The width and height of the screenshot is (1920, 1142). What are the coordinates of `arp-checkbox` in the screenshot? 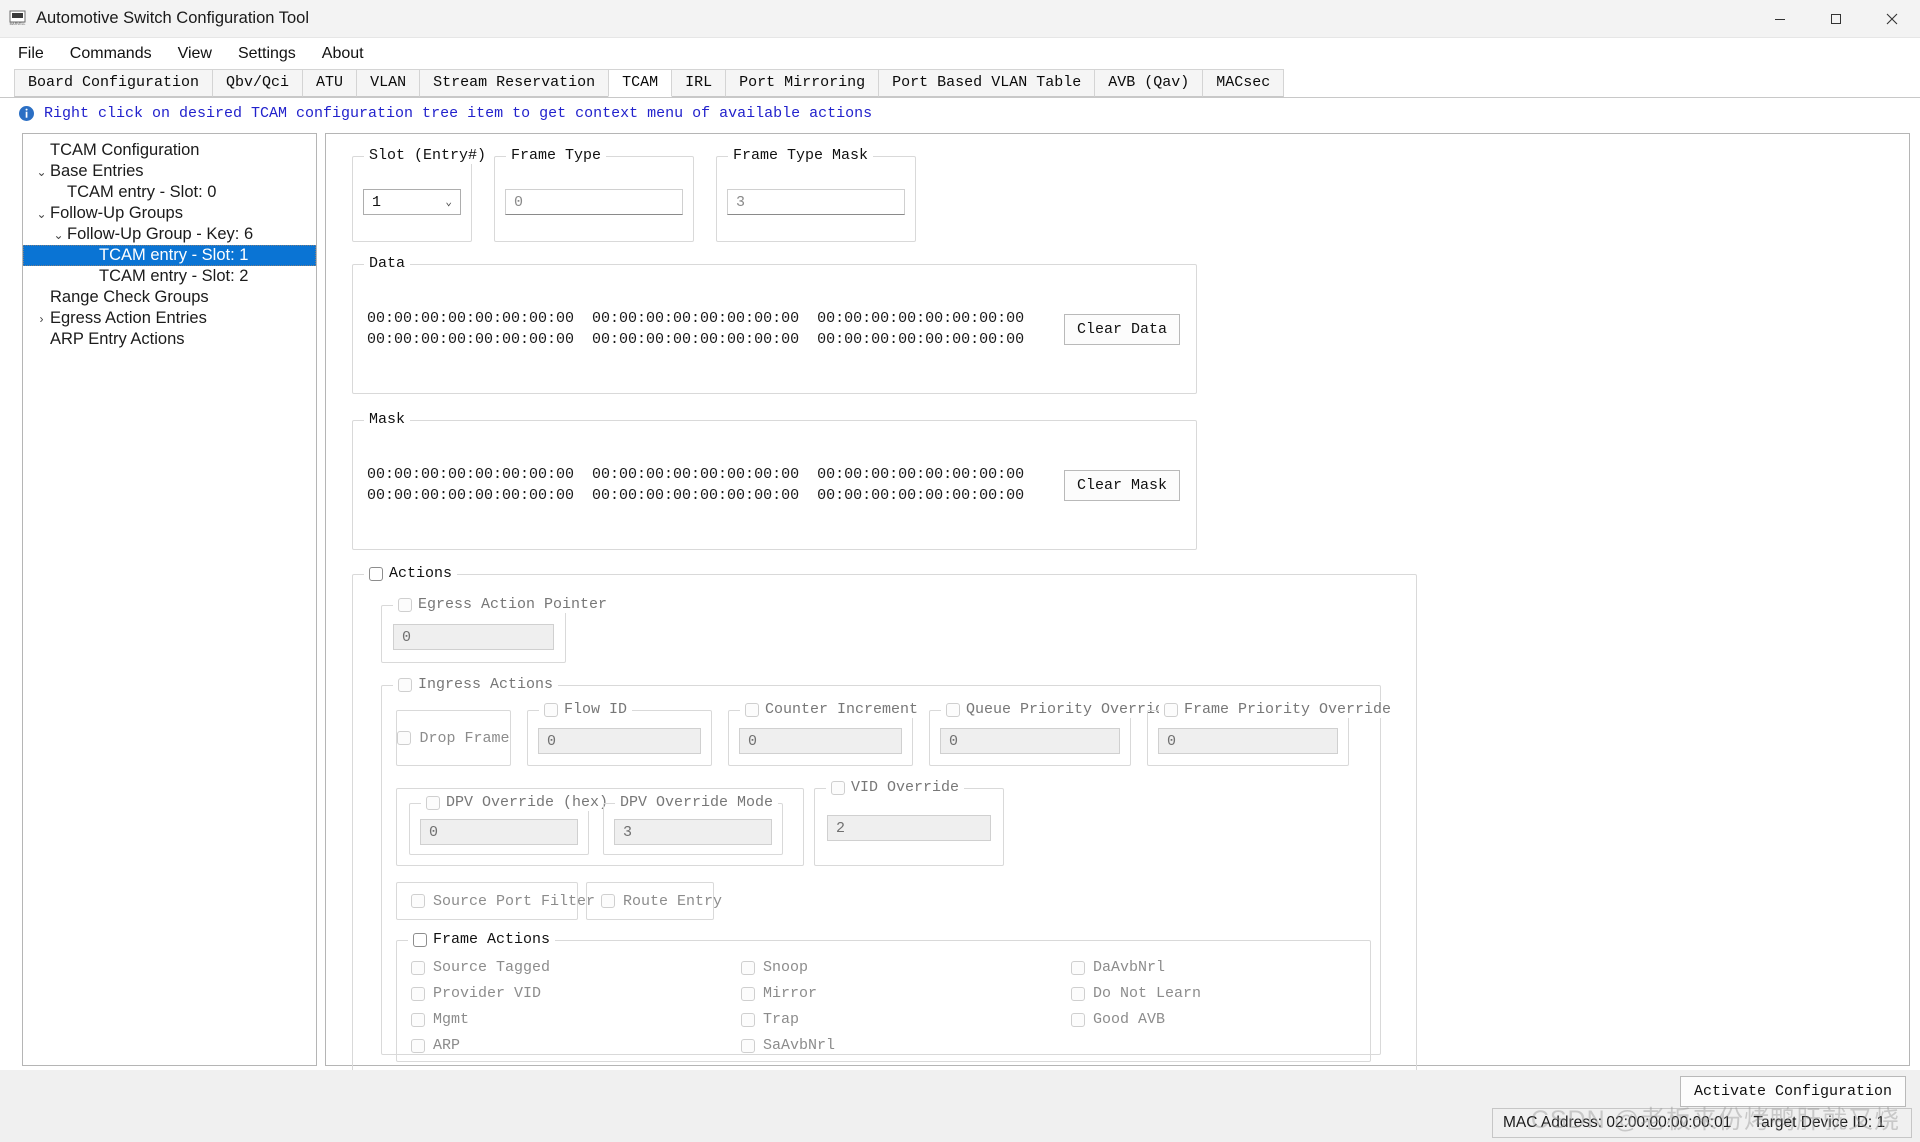 It's located at (418, 1045).